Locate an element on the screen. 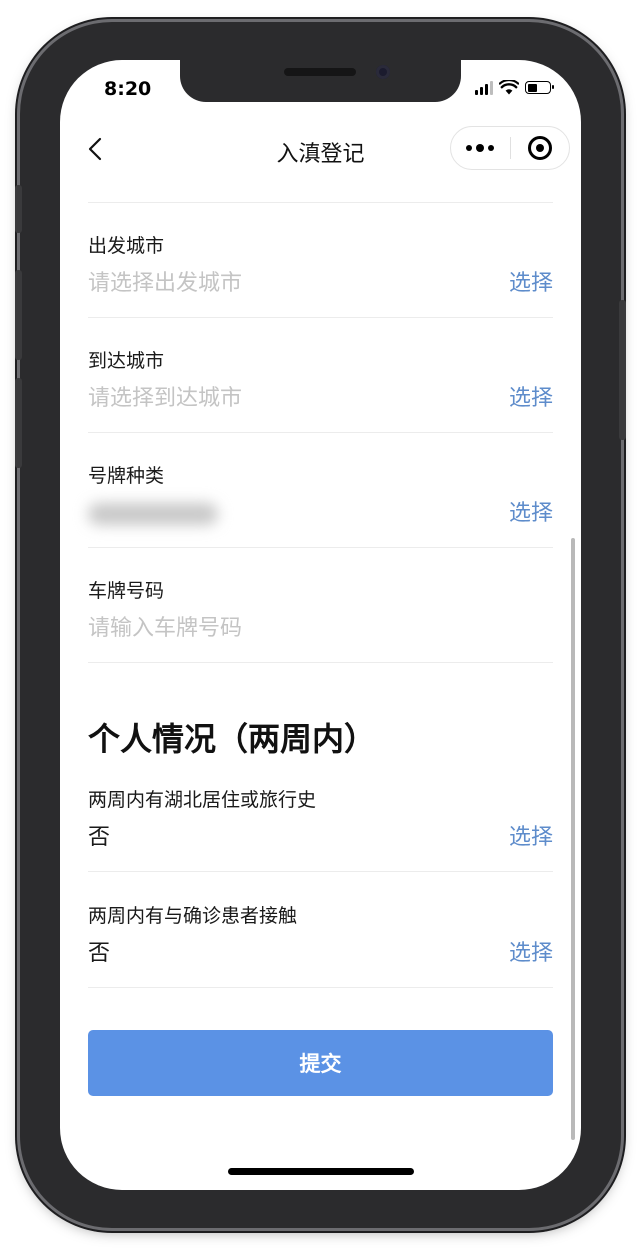 The width and height of the screenshot is (641, 1248). status-time: 8:20 is located at coordinates (128, 89).